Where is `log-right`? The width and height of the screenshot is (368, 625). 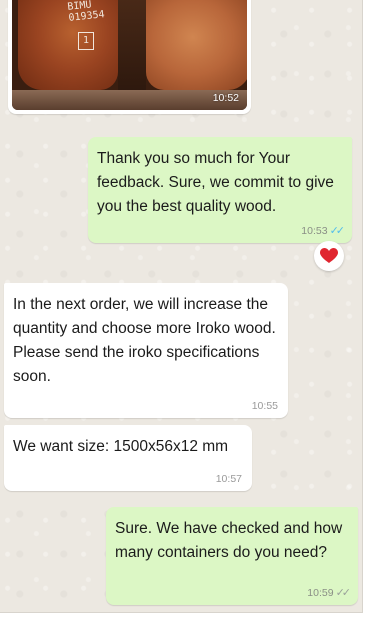 log-right is located at coordinates (196, 45).